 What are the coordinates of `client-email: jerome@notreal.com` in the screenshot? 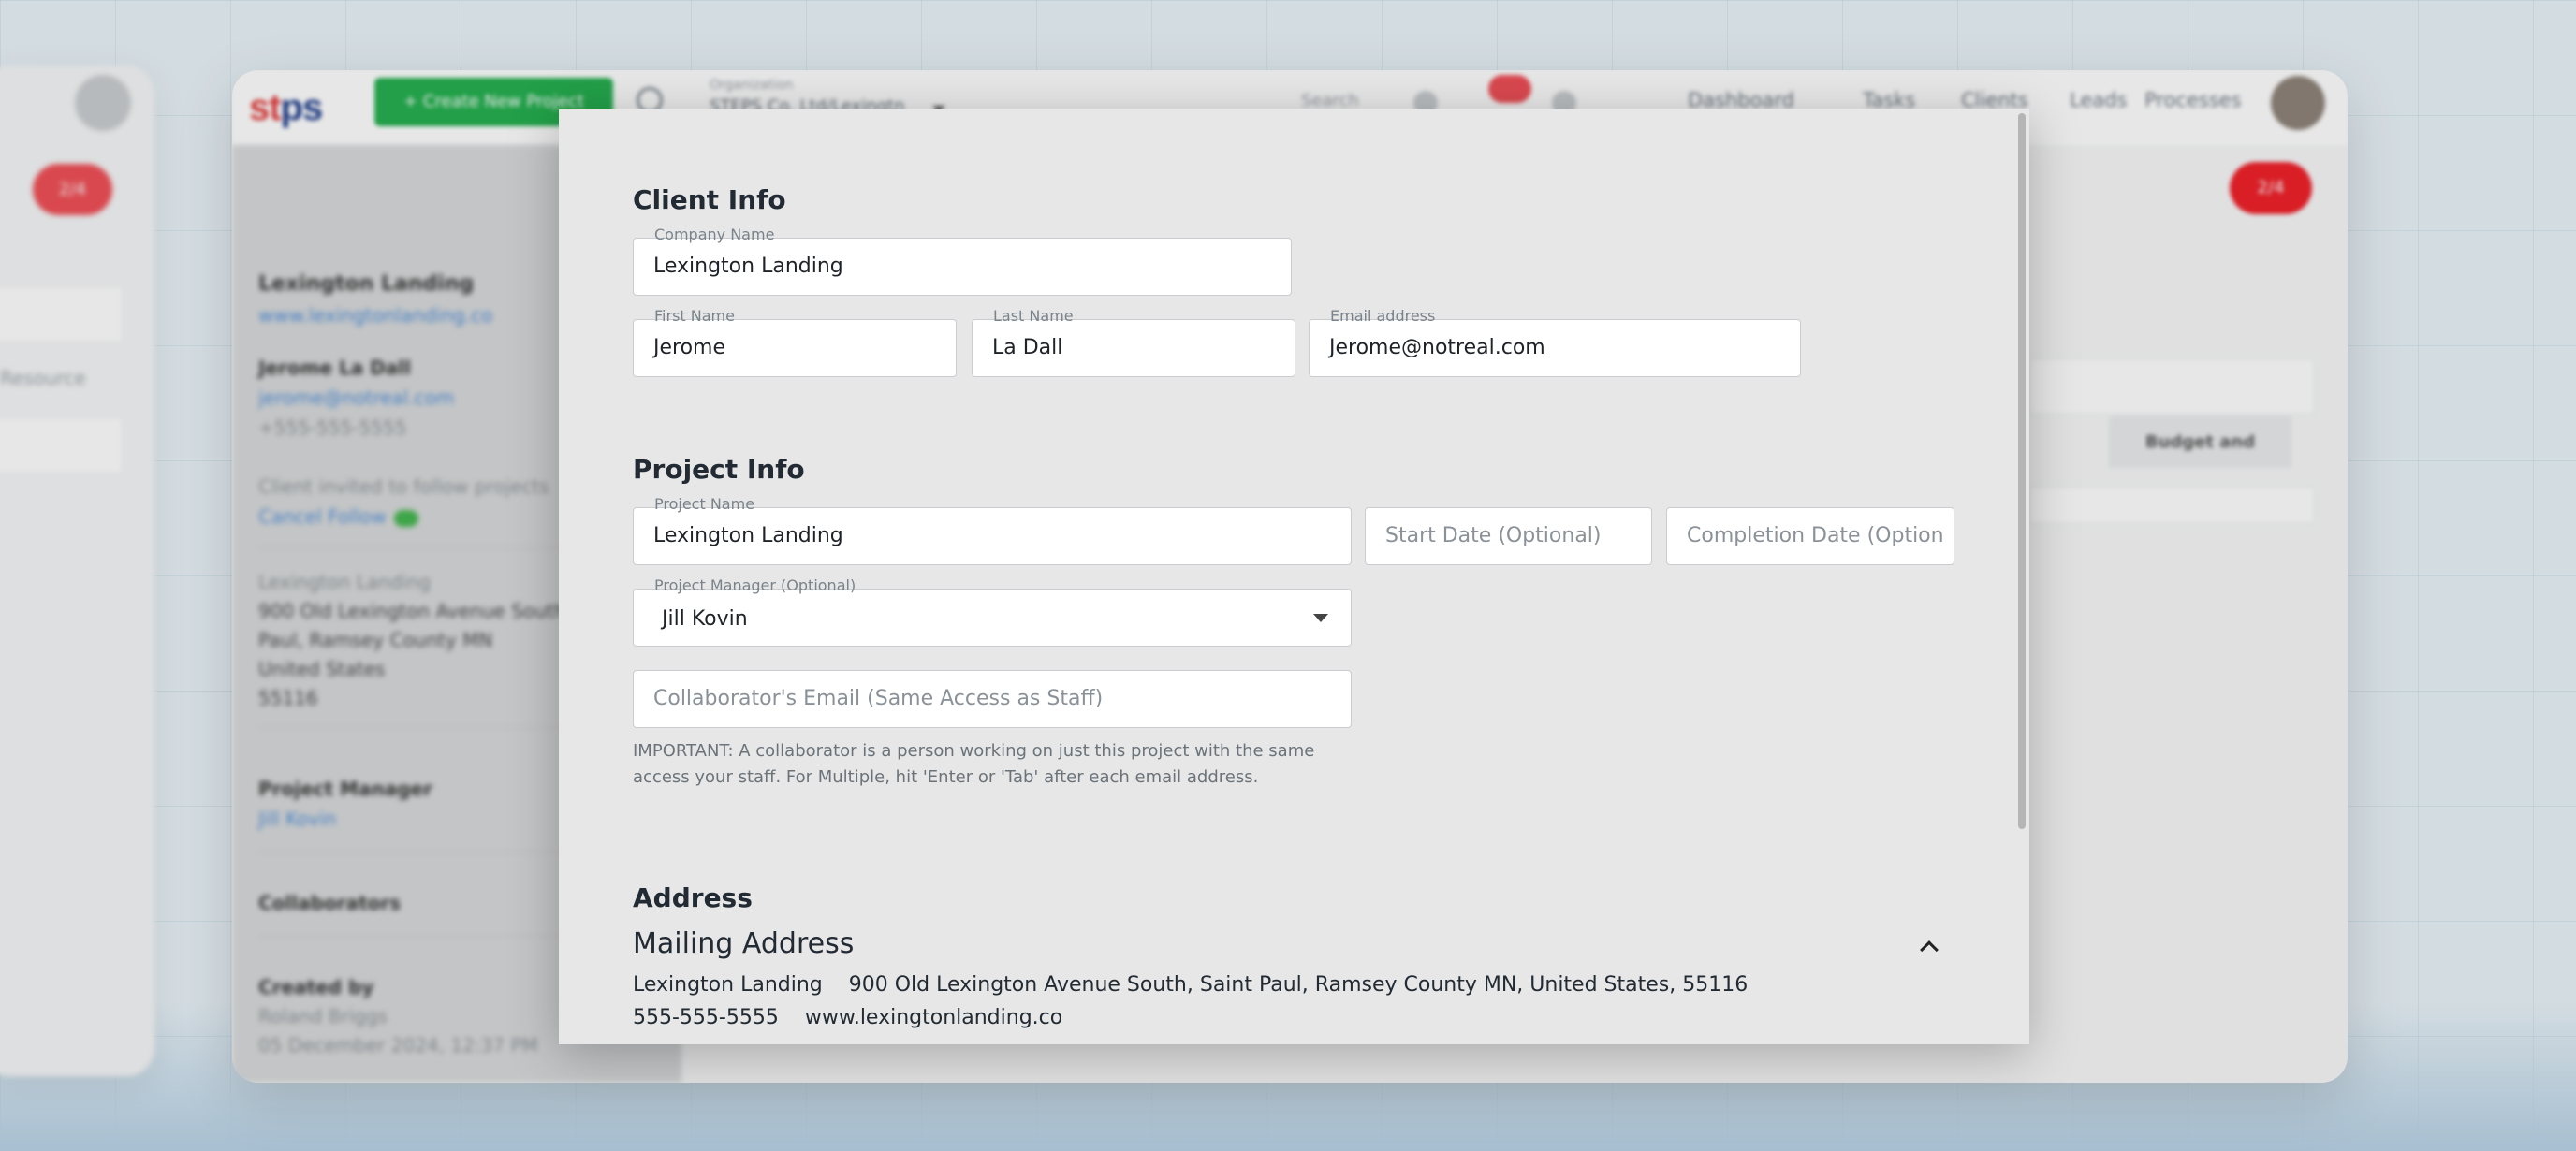 It's located at (356, 397).